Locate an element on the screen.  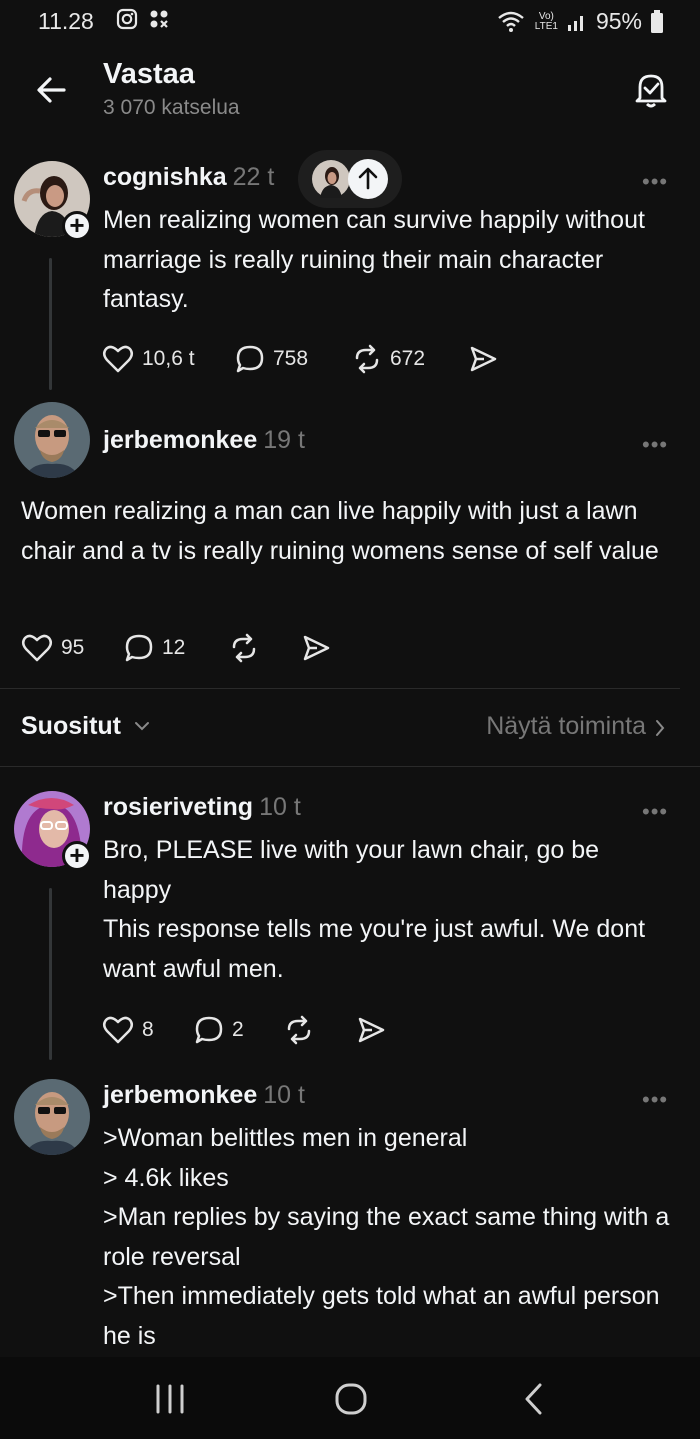
context-avatar is located at coordinates (331, 179).